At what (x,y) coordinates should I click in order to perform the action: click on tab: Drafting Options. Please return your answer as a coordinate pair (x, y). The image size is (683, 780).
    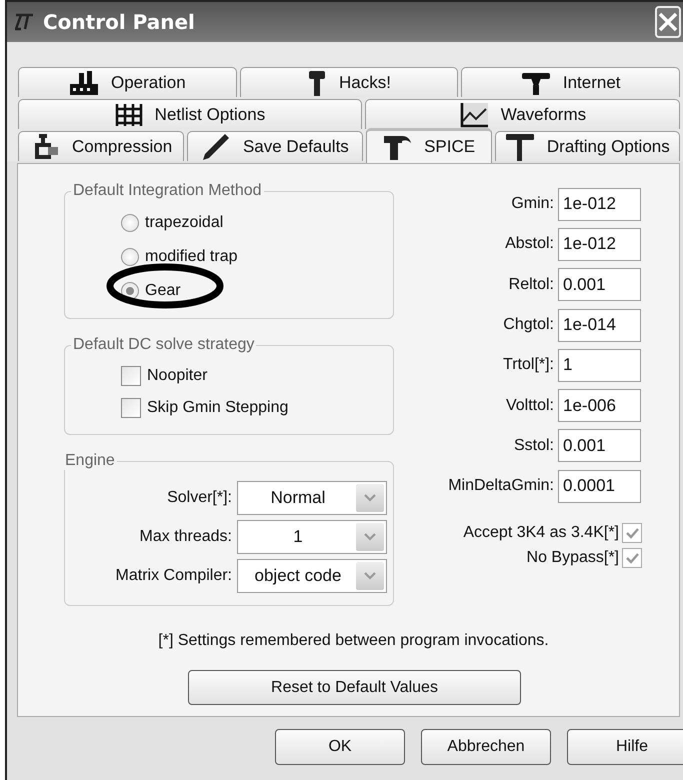
    Looking at the image, I should click on (587, 146).